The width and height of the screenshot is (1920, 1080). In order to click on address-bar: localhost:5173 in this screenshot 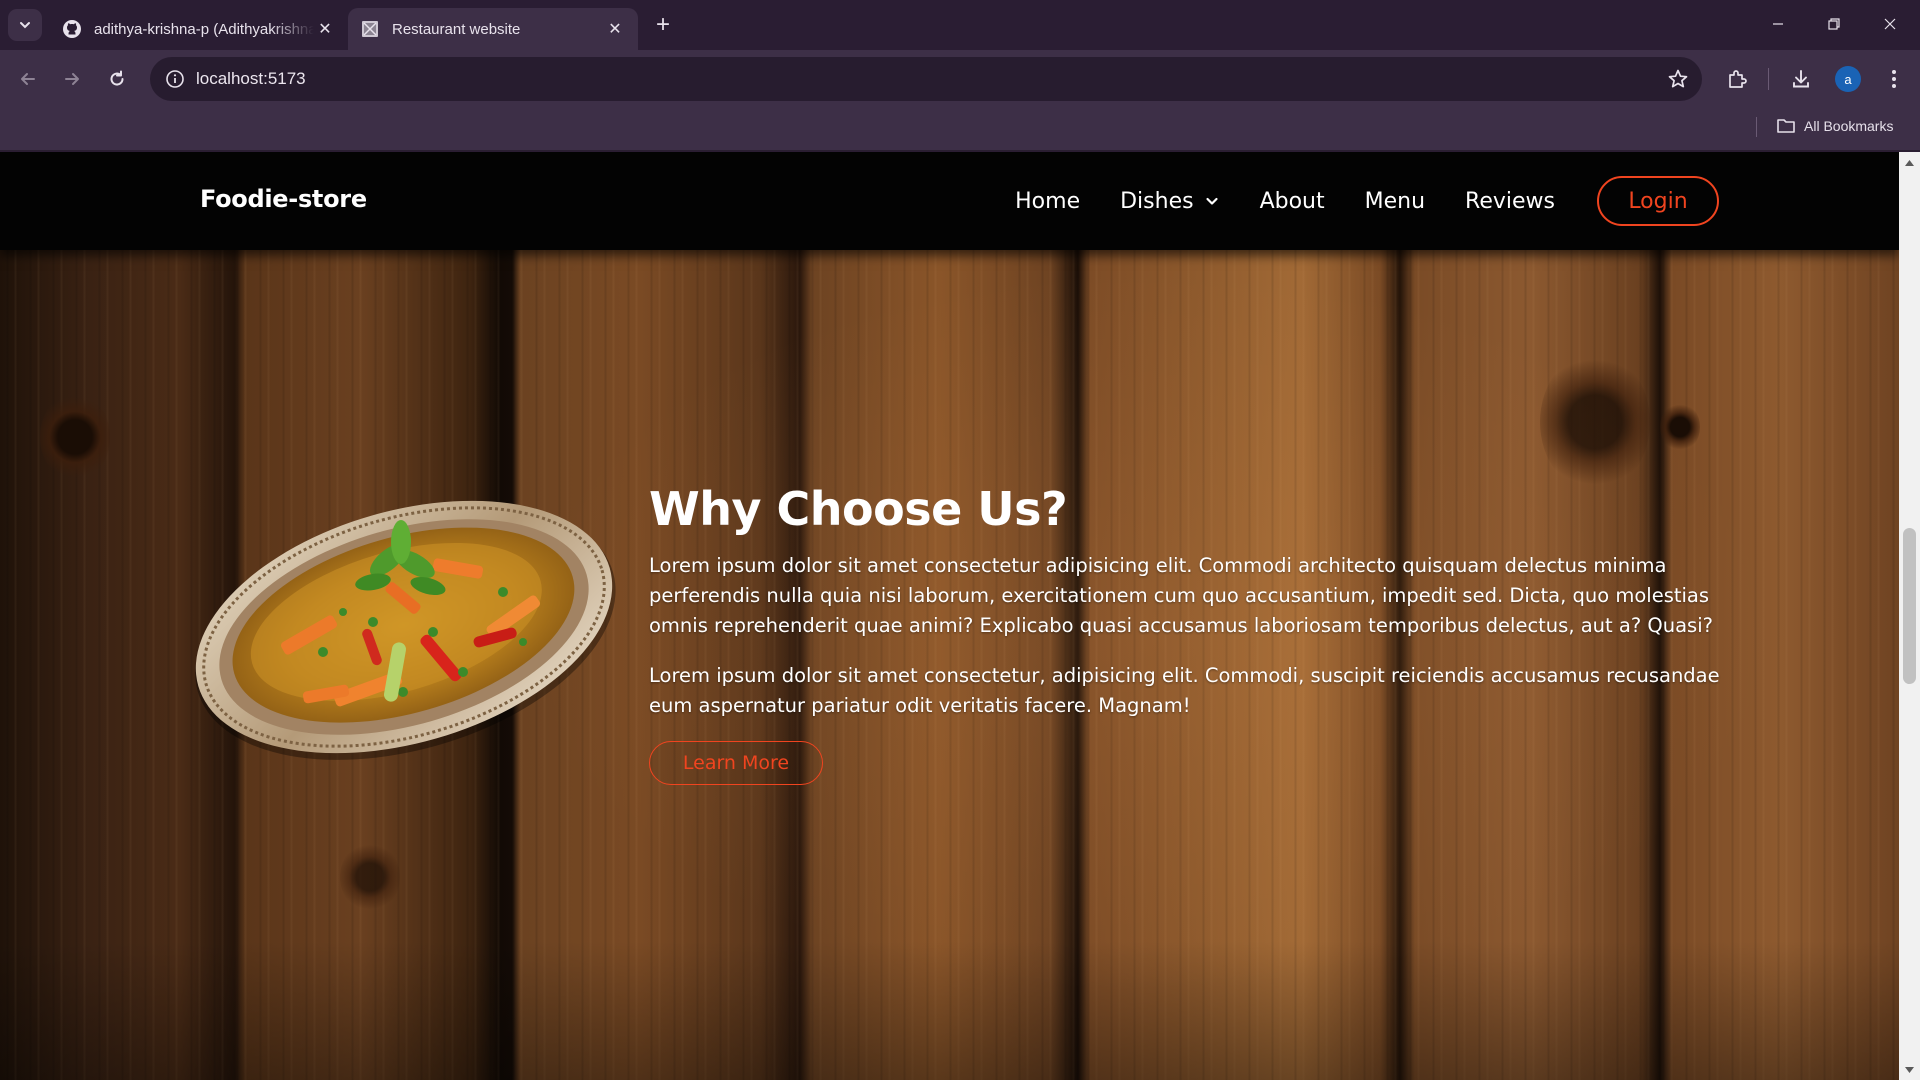, I will do `click(926, 79)`.